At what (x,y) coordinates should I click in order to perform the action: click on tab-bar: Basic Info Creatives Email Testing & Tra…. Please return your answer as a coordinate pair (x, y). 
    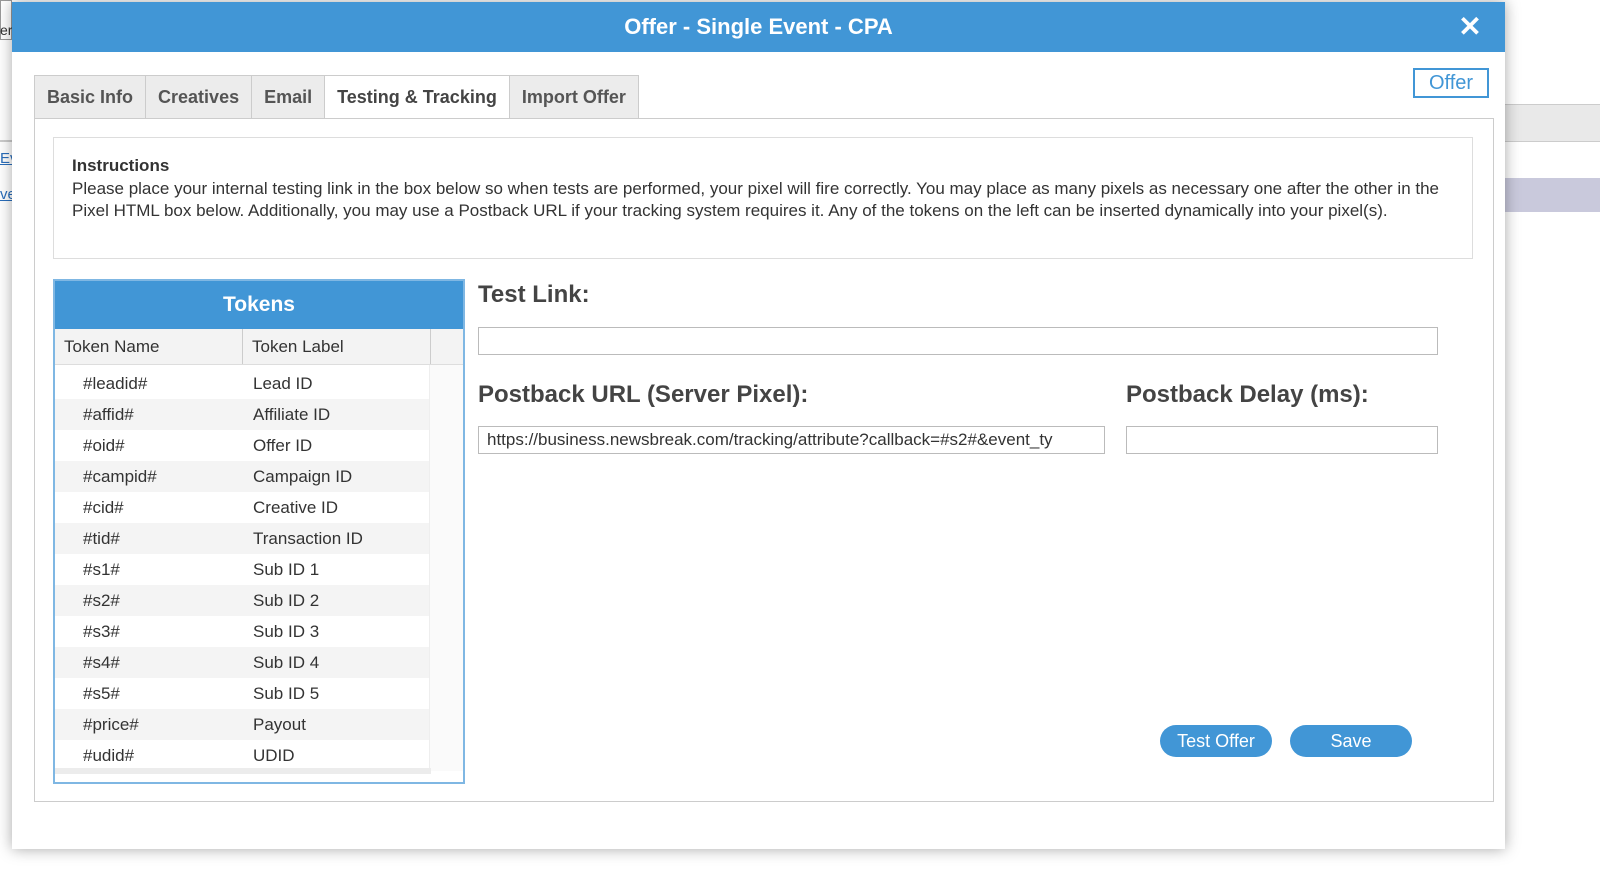
    Looking at the image, I should click on (336, 97).